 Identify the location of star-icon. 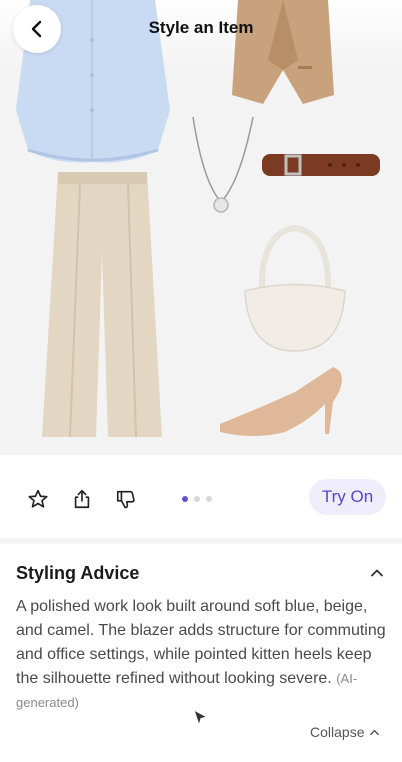
(38, 498).